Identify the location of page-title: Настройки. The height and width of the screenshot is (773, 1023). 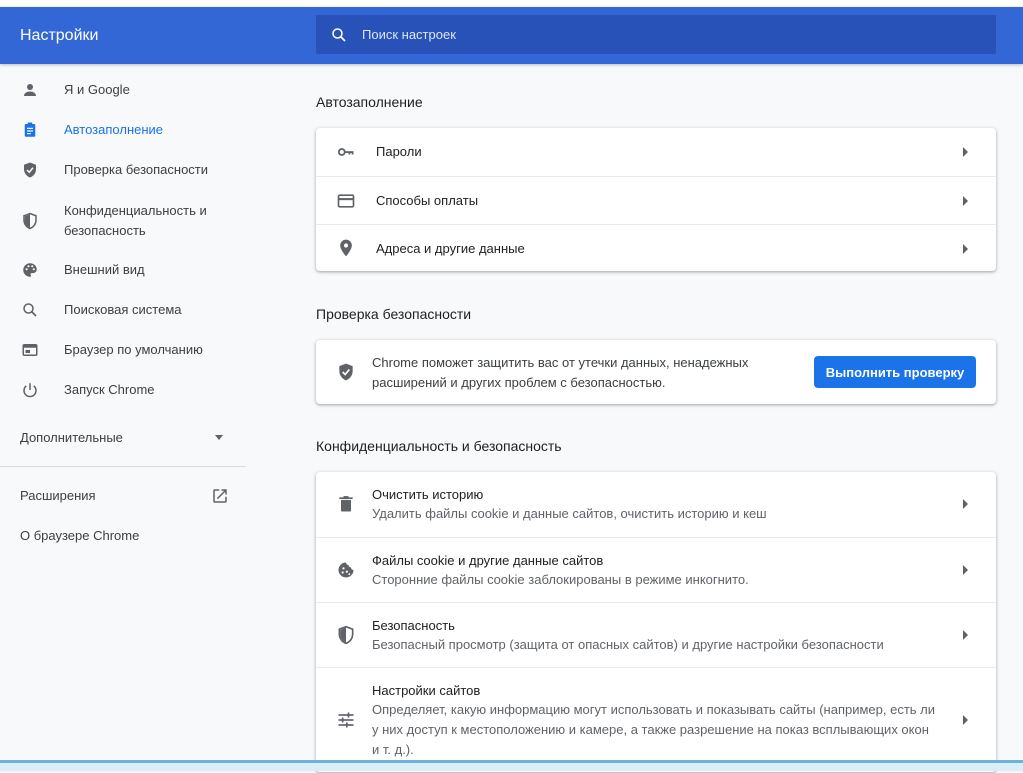
(59, 35).